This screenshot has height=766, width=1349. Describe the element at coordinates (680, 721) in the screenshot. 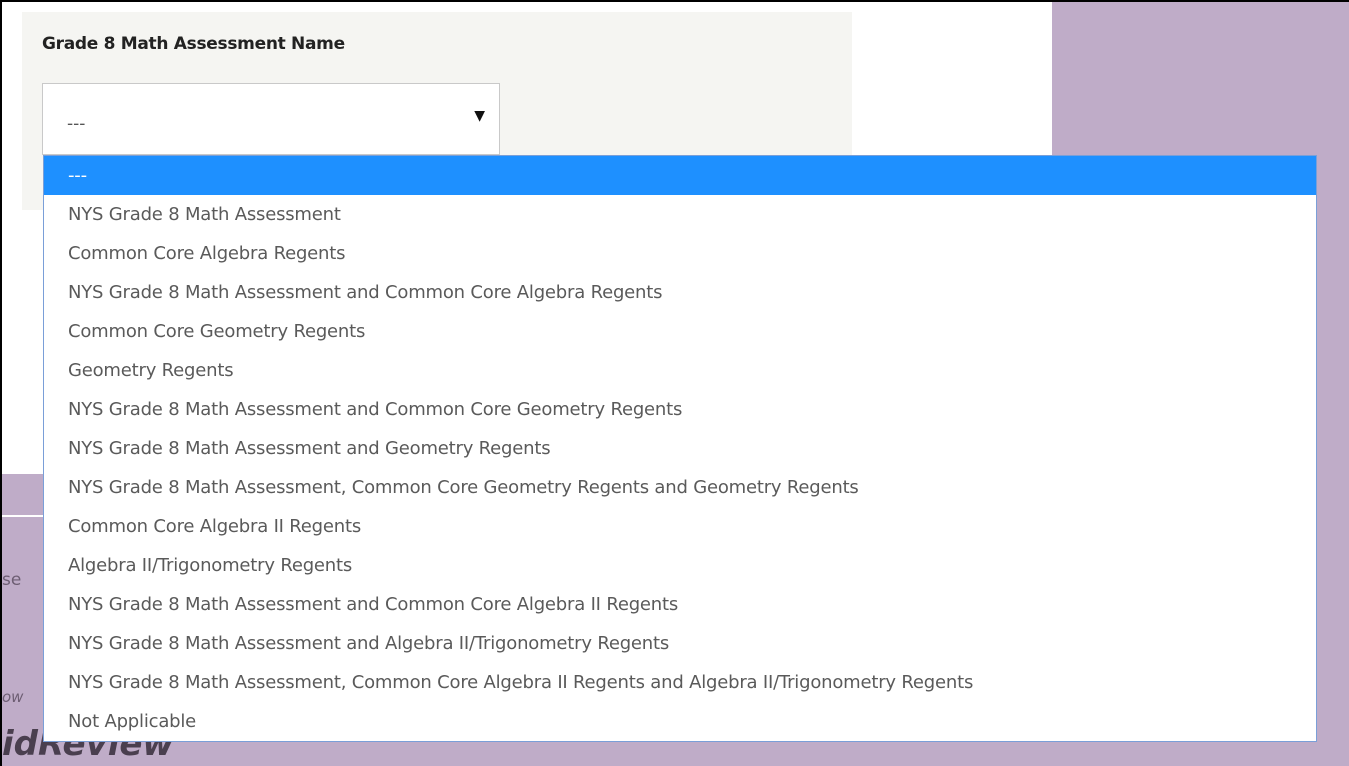

I see `dropdown-option: Not Applicable` at that location.